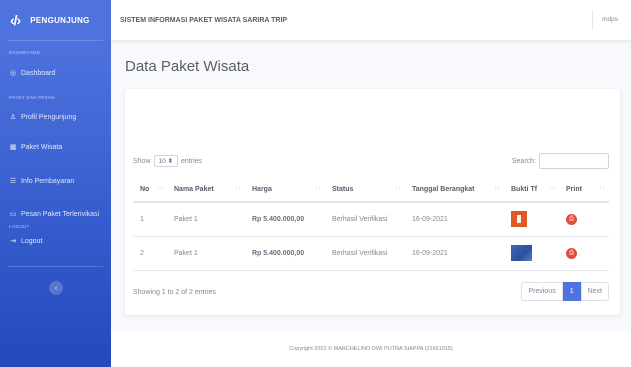 This screenshot has height=367, width=631. I want to click on sidebar-heading-logout: LOGOUT, so click(19, 226).